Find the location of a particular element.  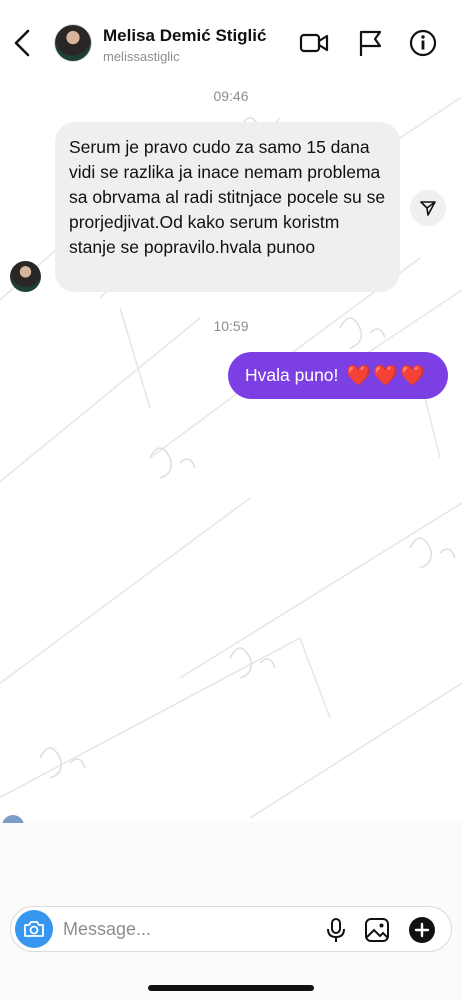

message-timestamp-2: 10:59 is located at coordinates (231, 326).